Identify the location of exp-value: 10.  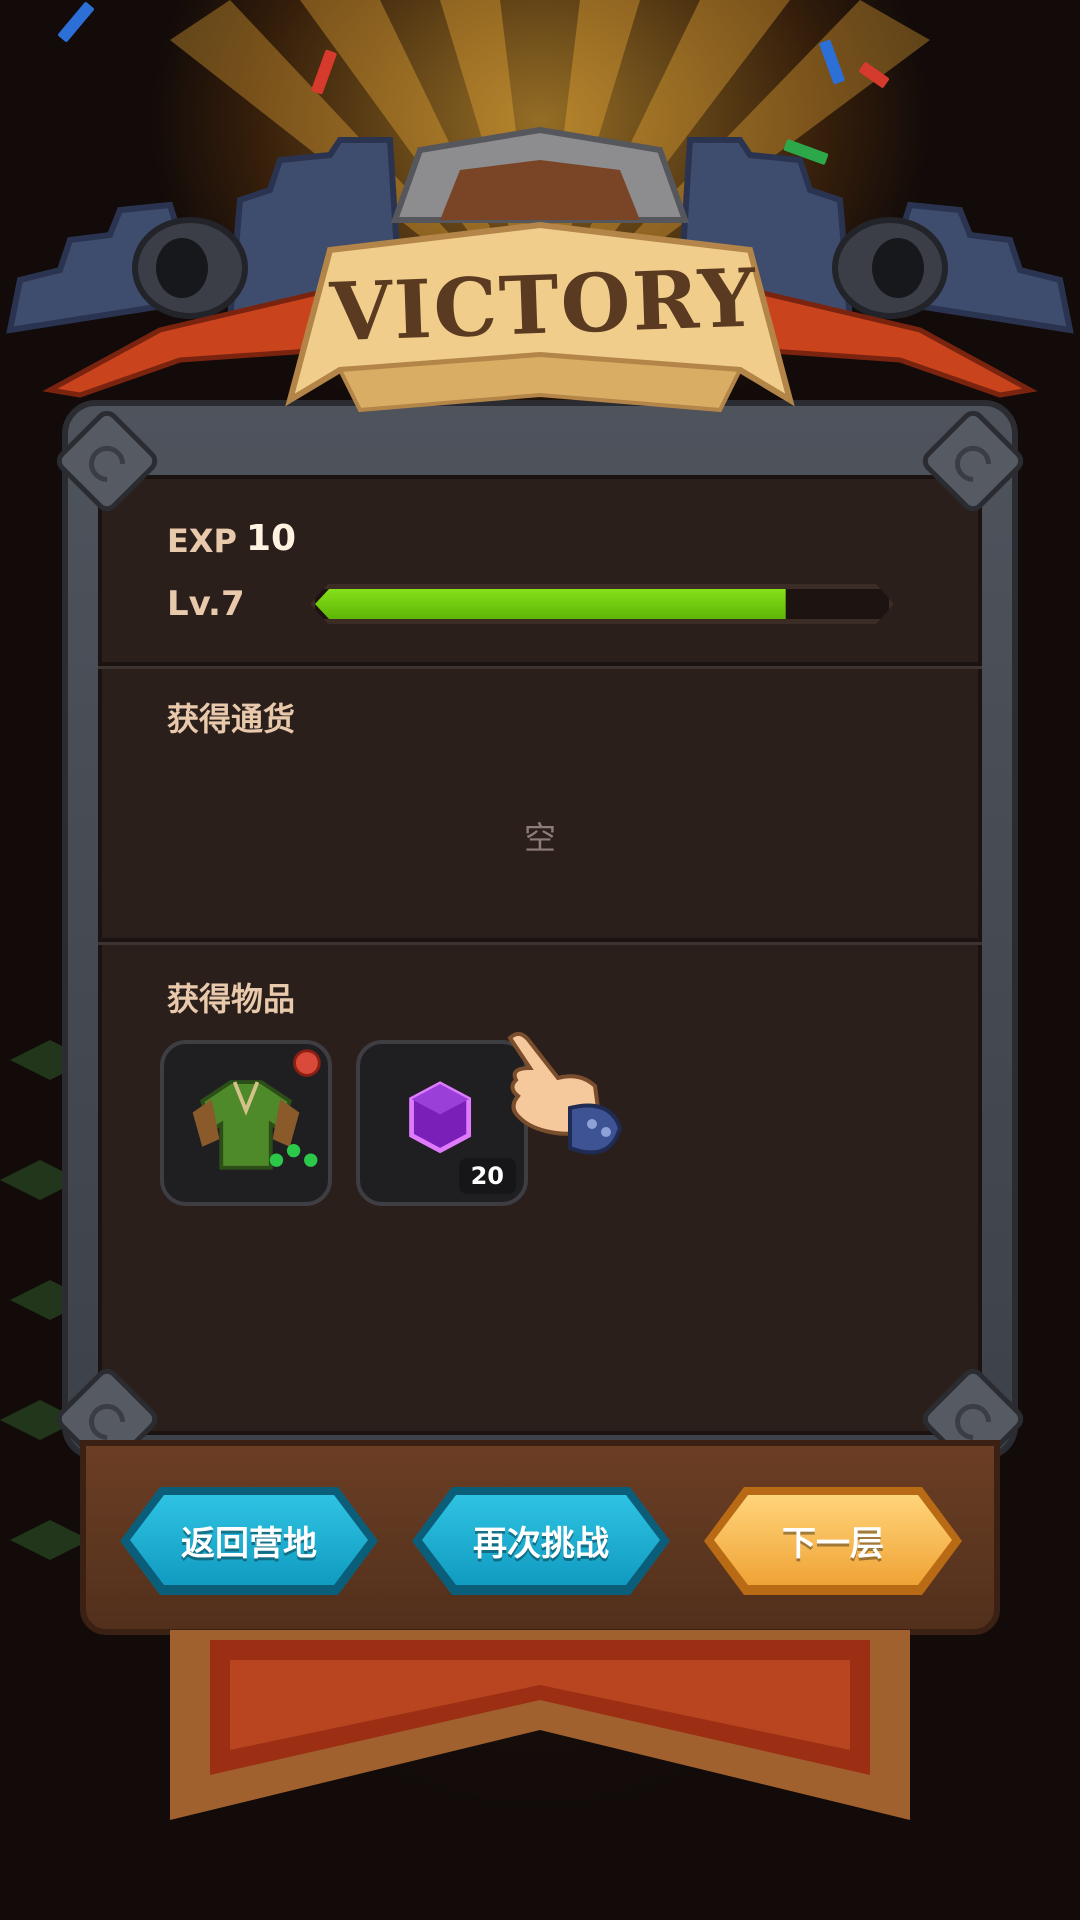
(271, 538).